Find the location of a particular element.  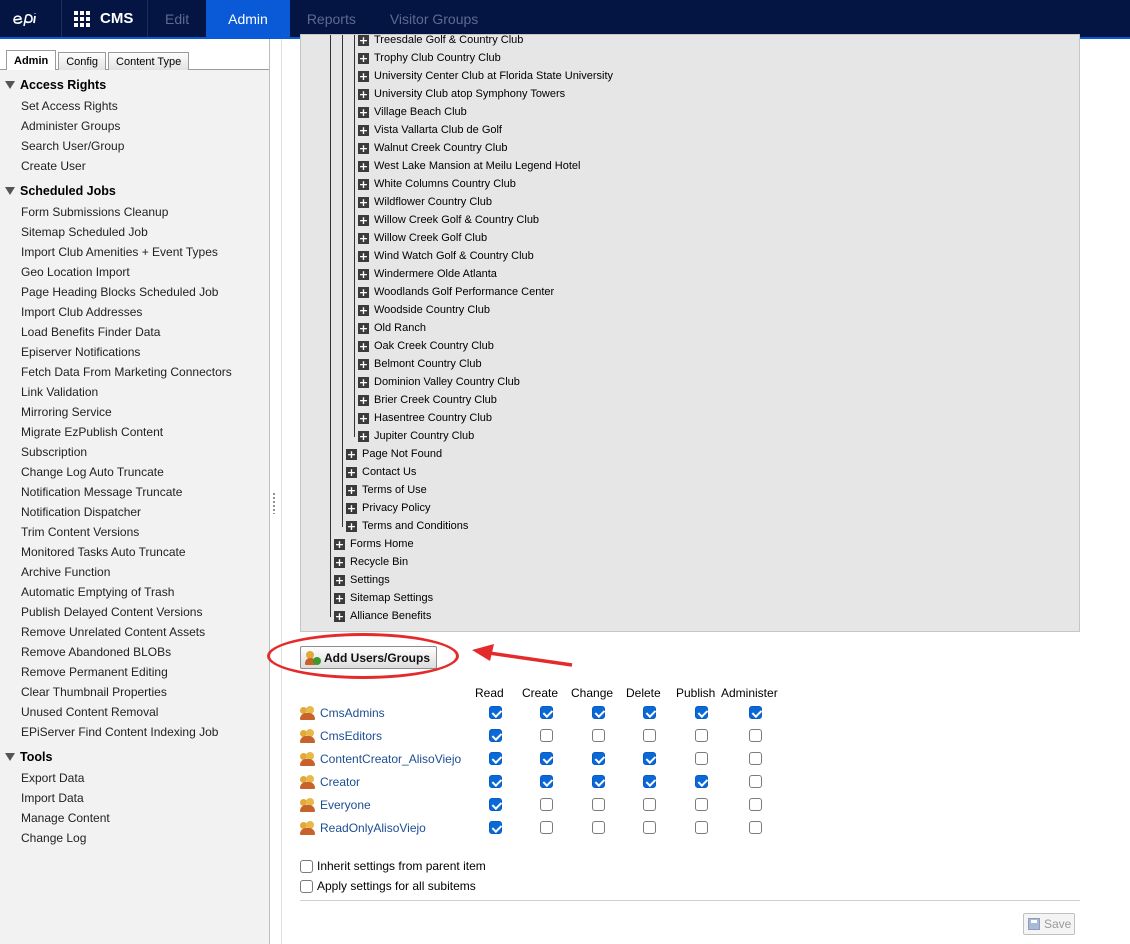

tree-node: + Trophy Club Country Club is located at coordinates (429, 58).